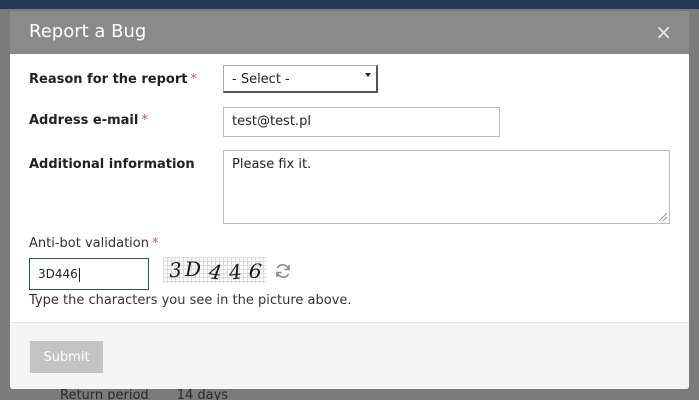 This screenshot has height=400, width=699. Describe the element at coordinates (202, 394) in the screenshot. I see `return-period-value: 14 days` at that location.